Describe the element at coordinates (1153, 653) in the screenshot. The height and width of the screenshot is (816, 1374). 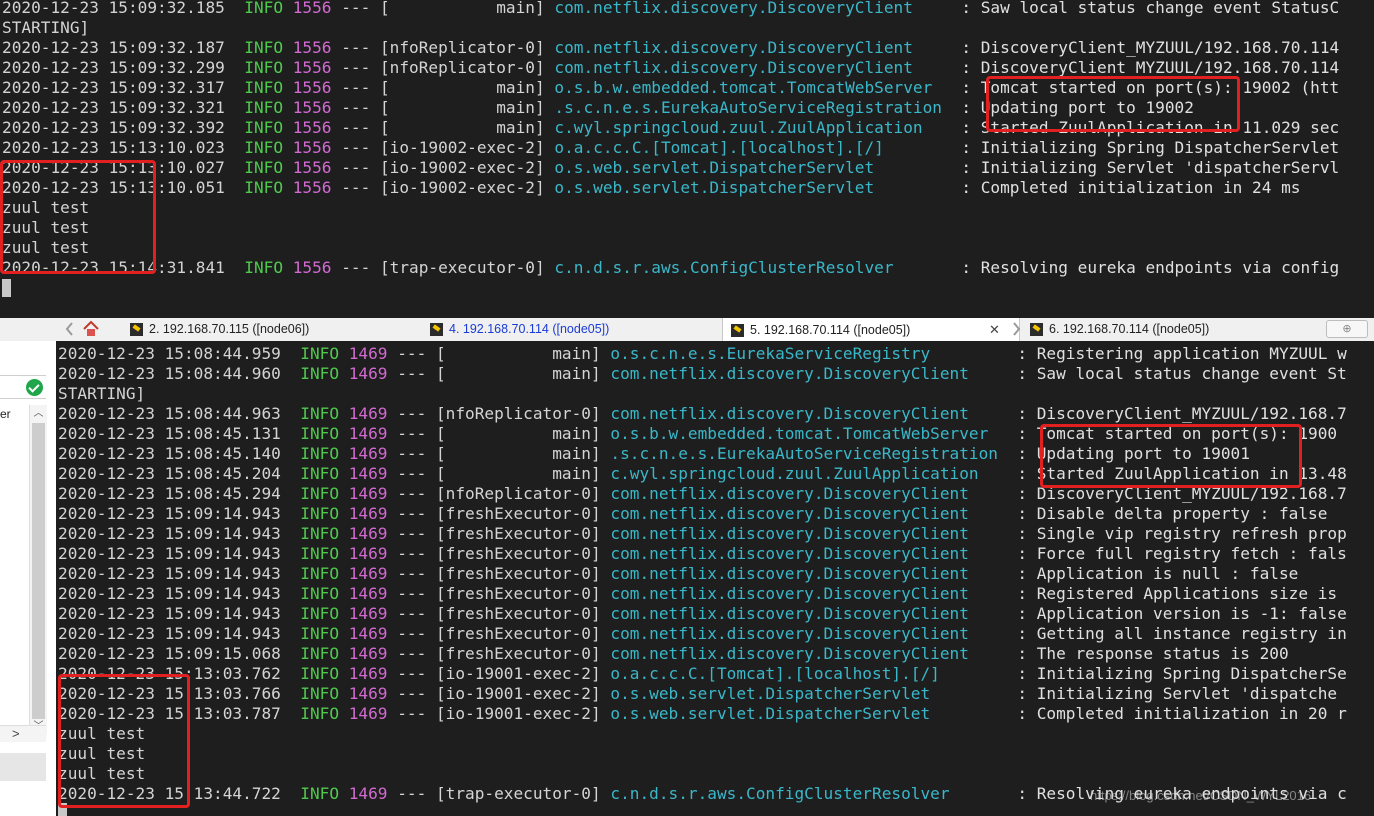
I see `log-message: : The response status is 200` at that location.